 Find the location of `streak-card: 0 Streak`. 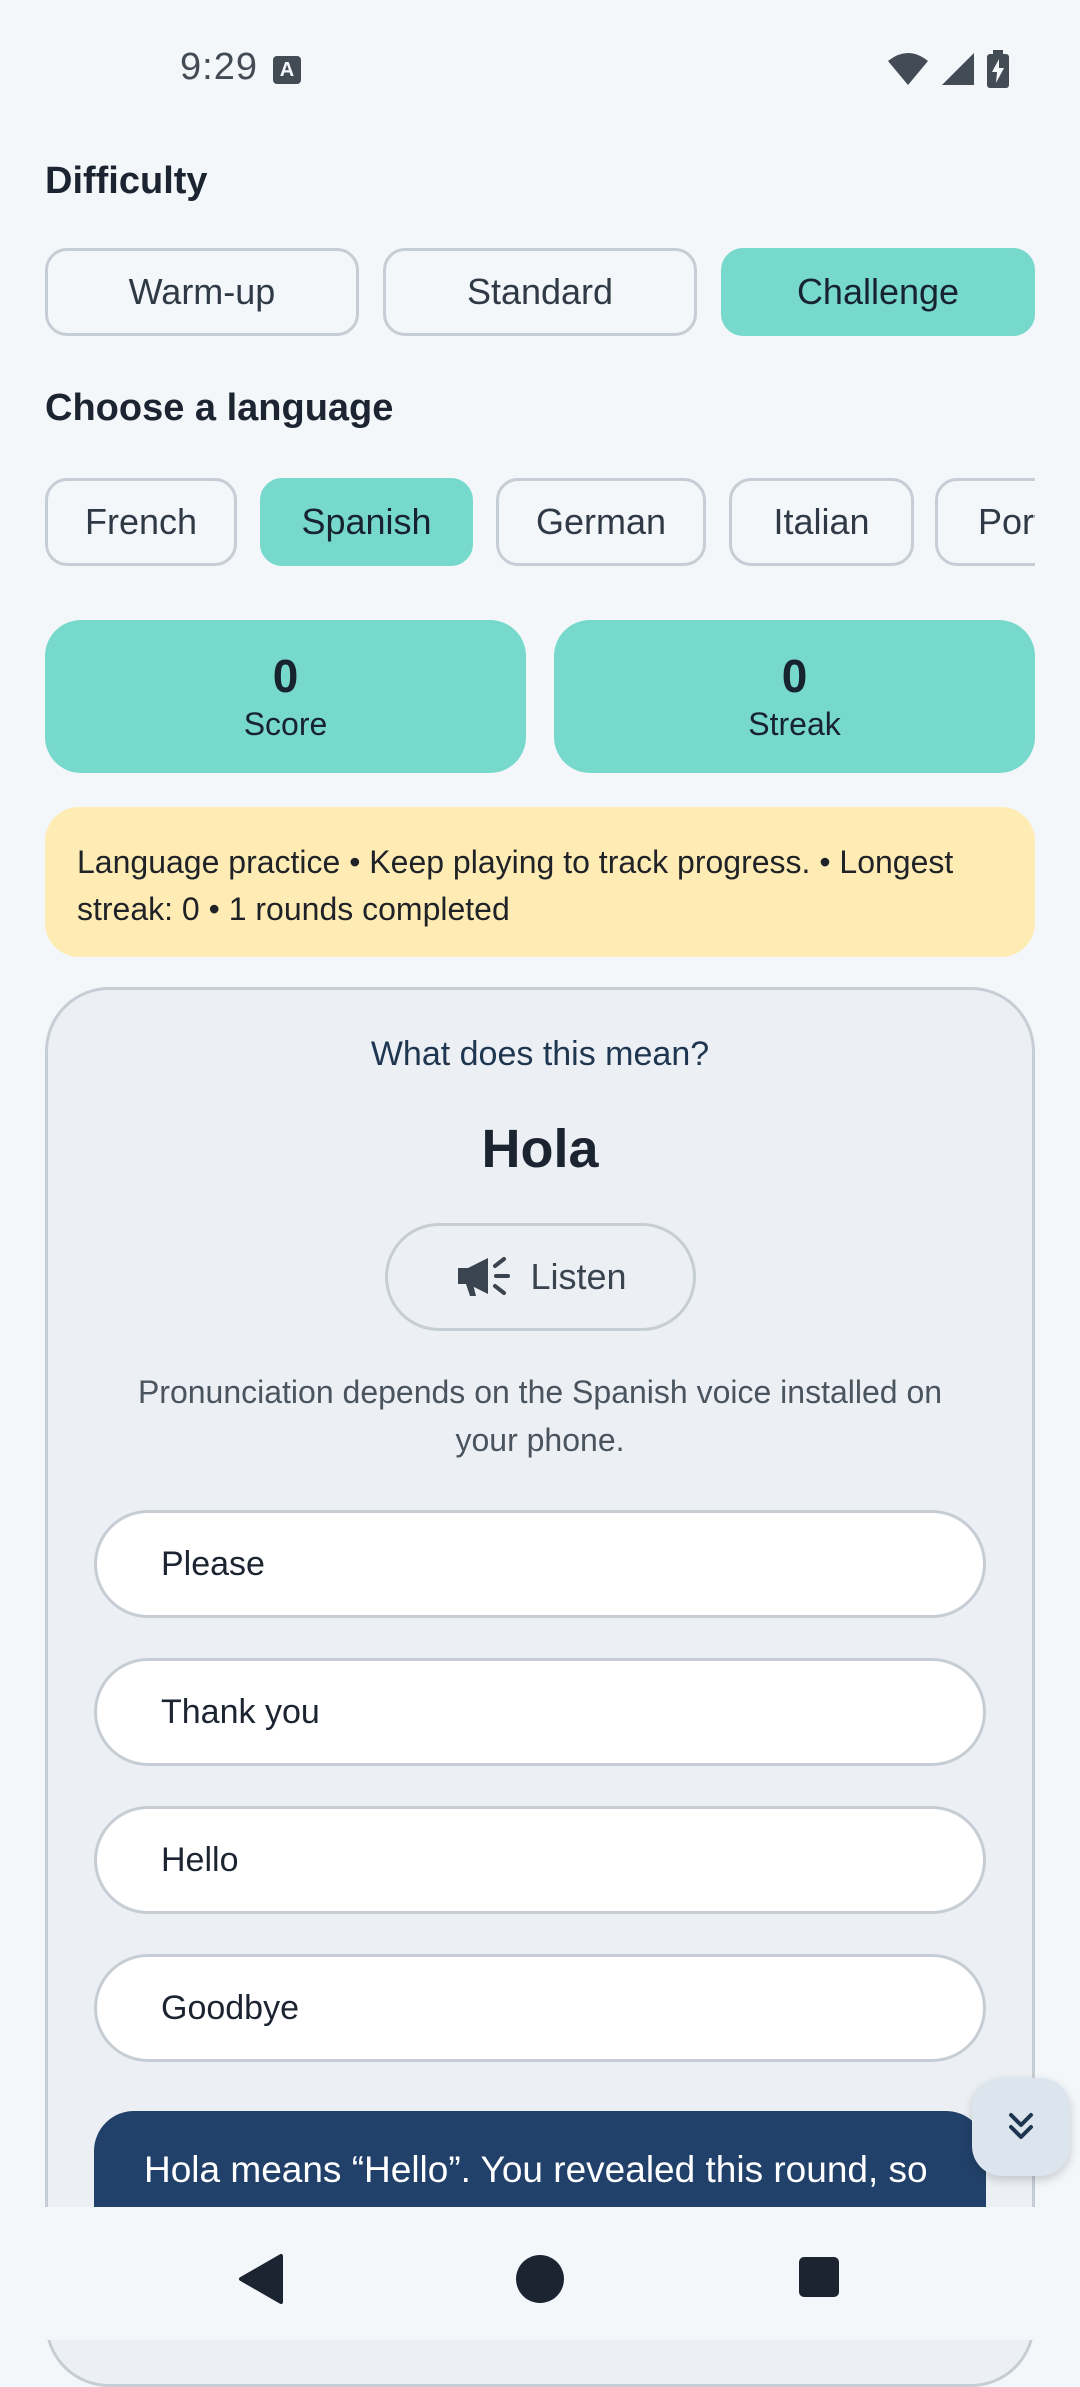

streak-card: 0 Streak is located at coordinates (794, 696).